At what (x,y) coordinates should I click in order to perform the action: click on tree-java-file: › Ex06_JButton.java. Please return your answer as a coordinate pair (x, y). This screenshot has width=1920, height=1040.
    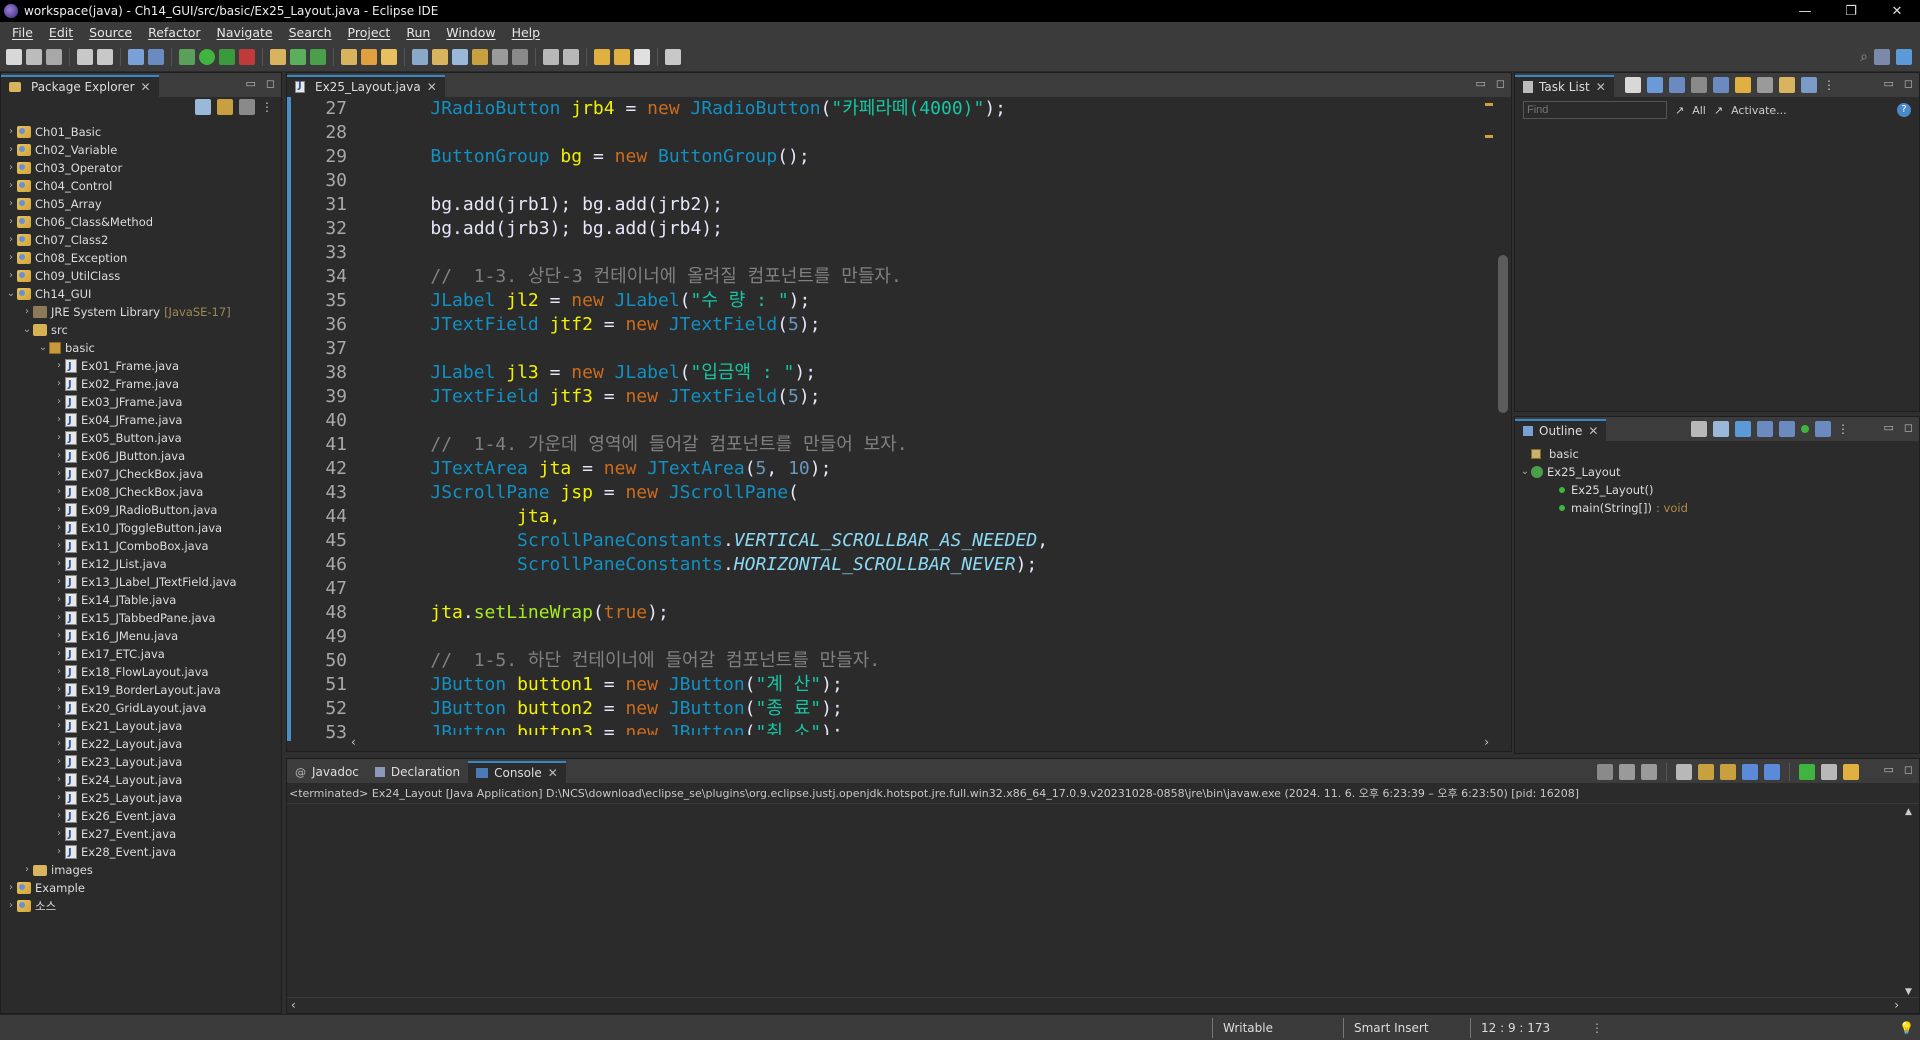
    Looking at the image, I should click on (143, 456).